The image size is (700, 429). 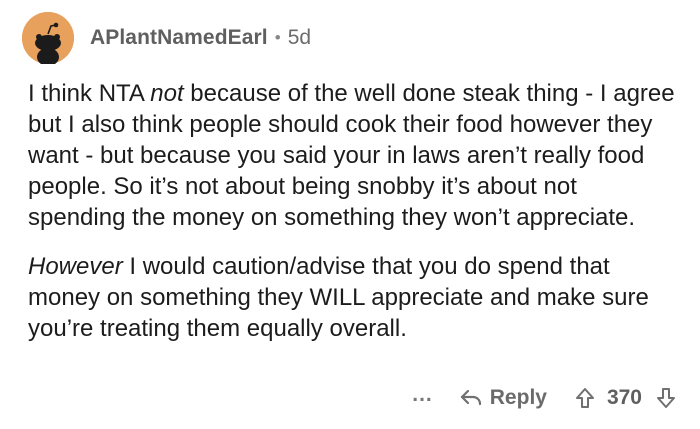 I want to click on reply-button: Reply, so click(x=503, y=398).